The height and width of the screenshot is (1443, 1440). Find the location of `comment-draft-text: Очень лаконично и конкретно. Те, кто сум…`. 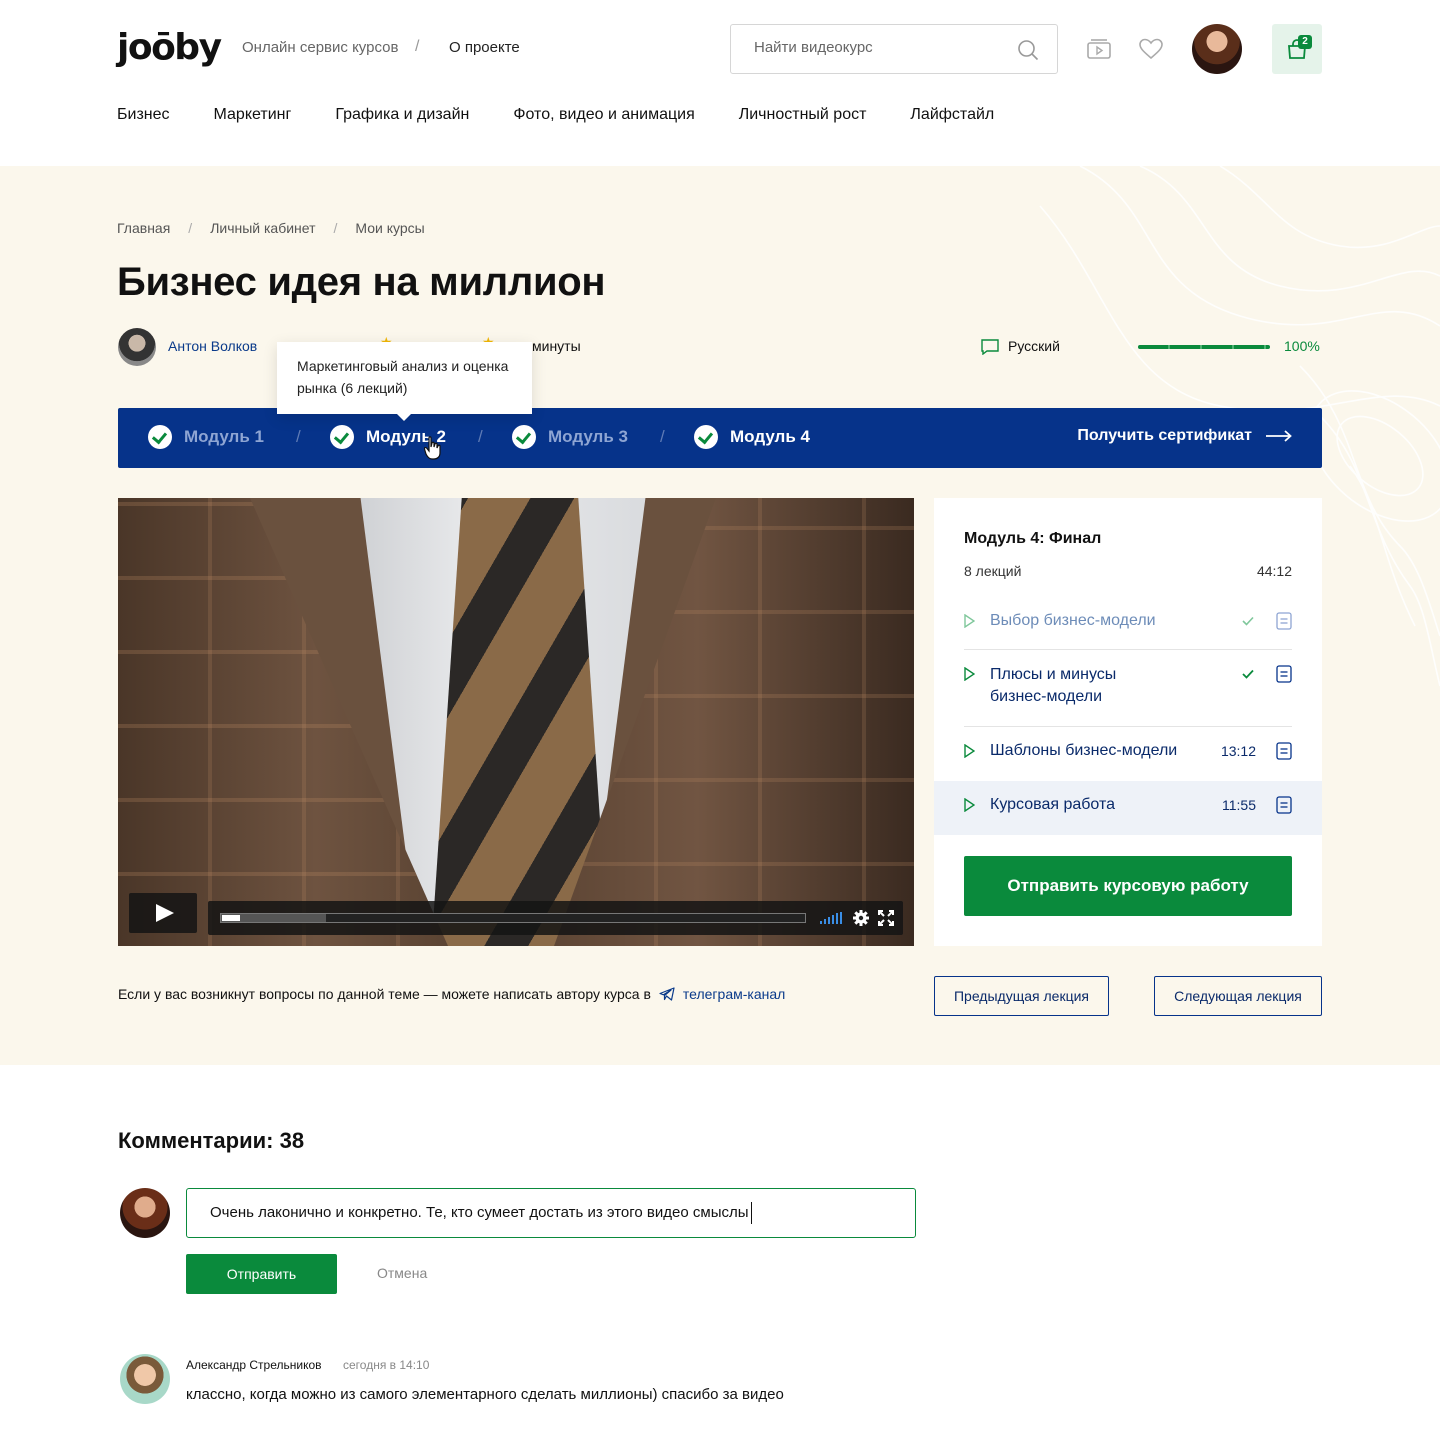

comment-draft-text: Очень лаконично и конкретно. Те, кто сум… is located at coordinates (479, 1212).